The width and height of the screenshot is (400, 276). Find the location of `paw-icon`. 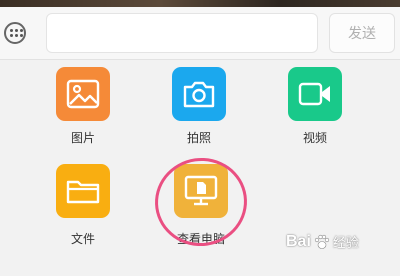

paw-icon is located at coordinates (322, 241).